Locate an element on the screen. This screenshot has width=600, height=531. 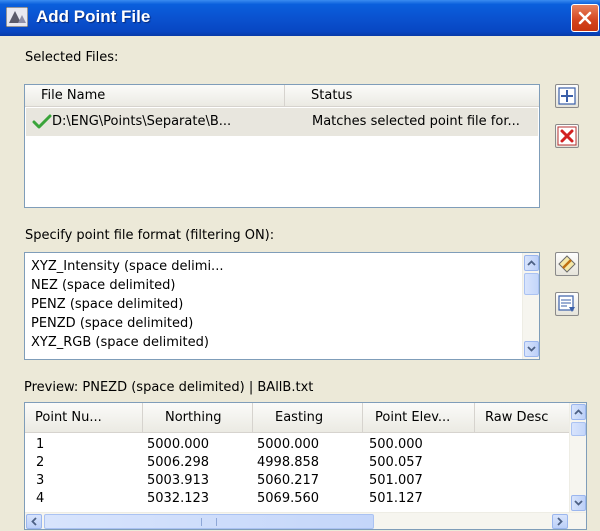
delete-icon is located at coordinates (567, 136).